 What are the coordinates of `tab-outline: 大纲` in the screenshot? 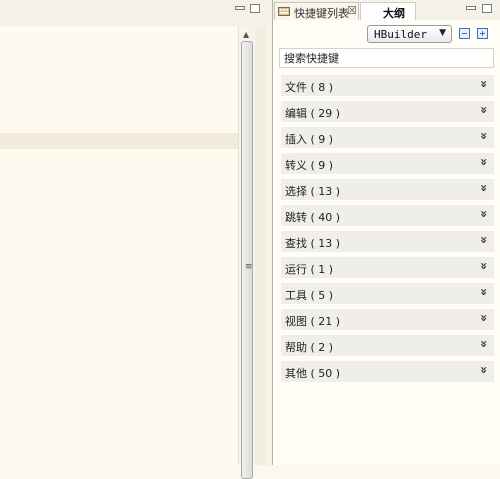 It's located at (388, 11).